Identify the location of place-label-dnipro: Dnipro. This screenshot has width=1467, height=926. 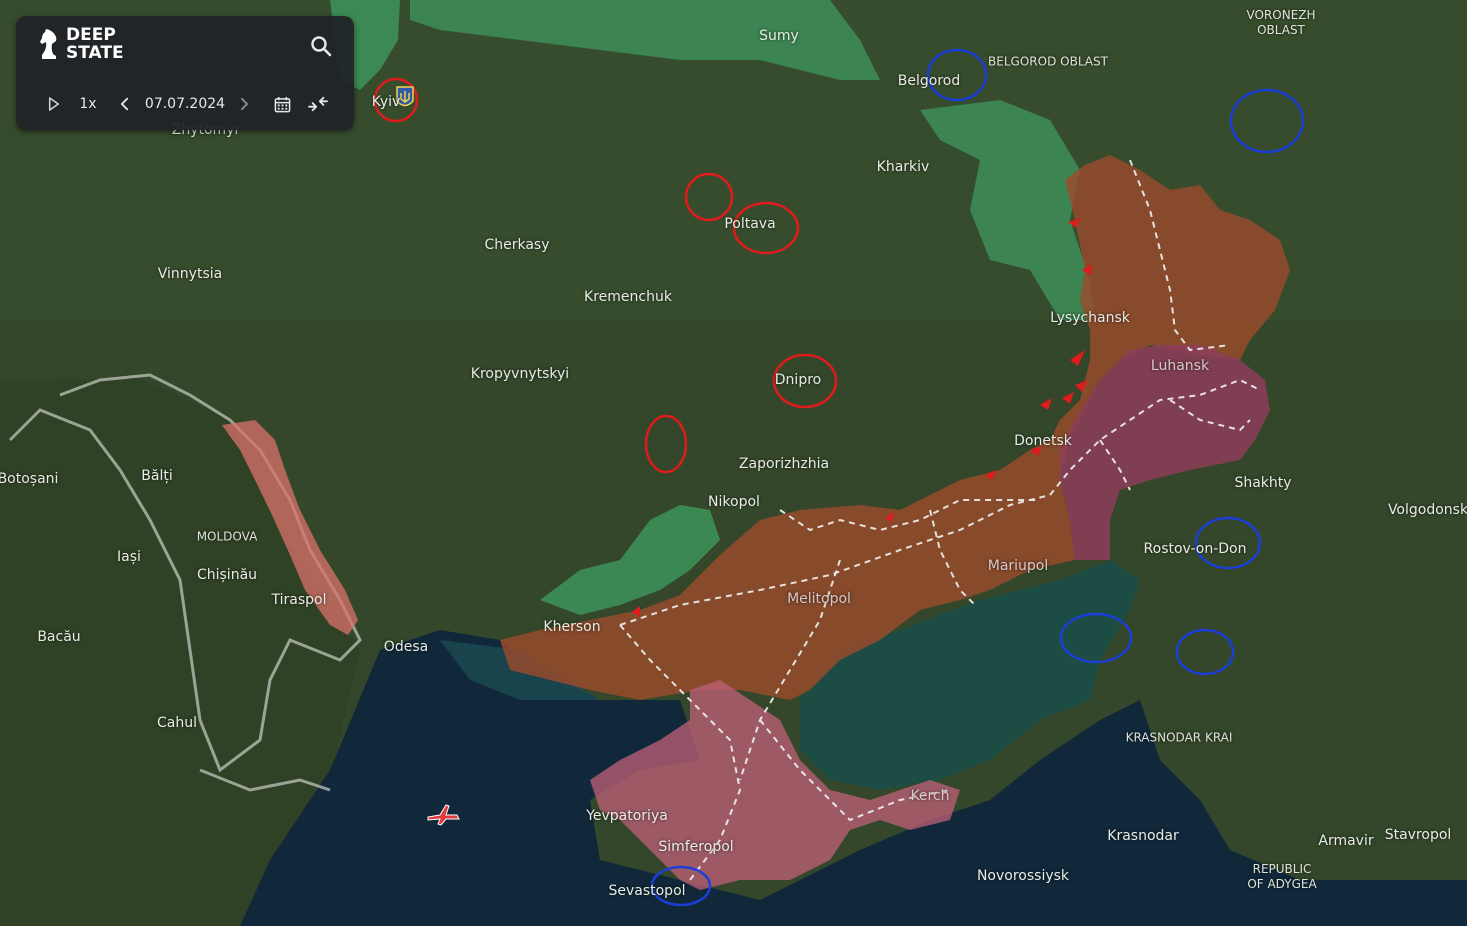
(798, 380).